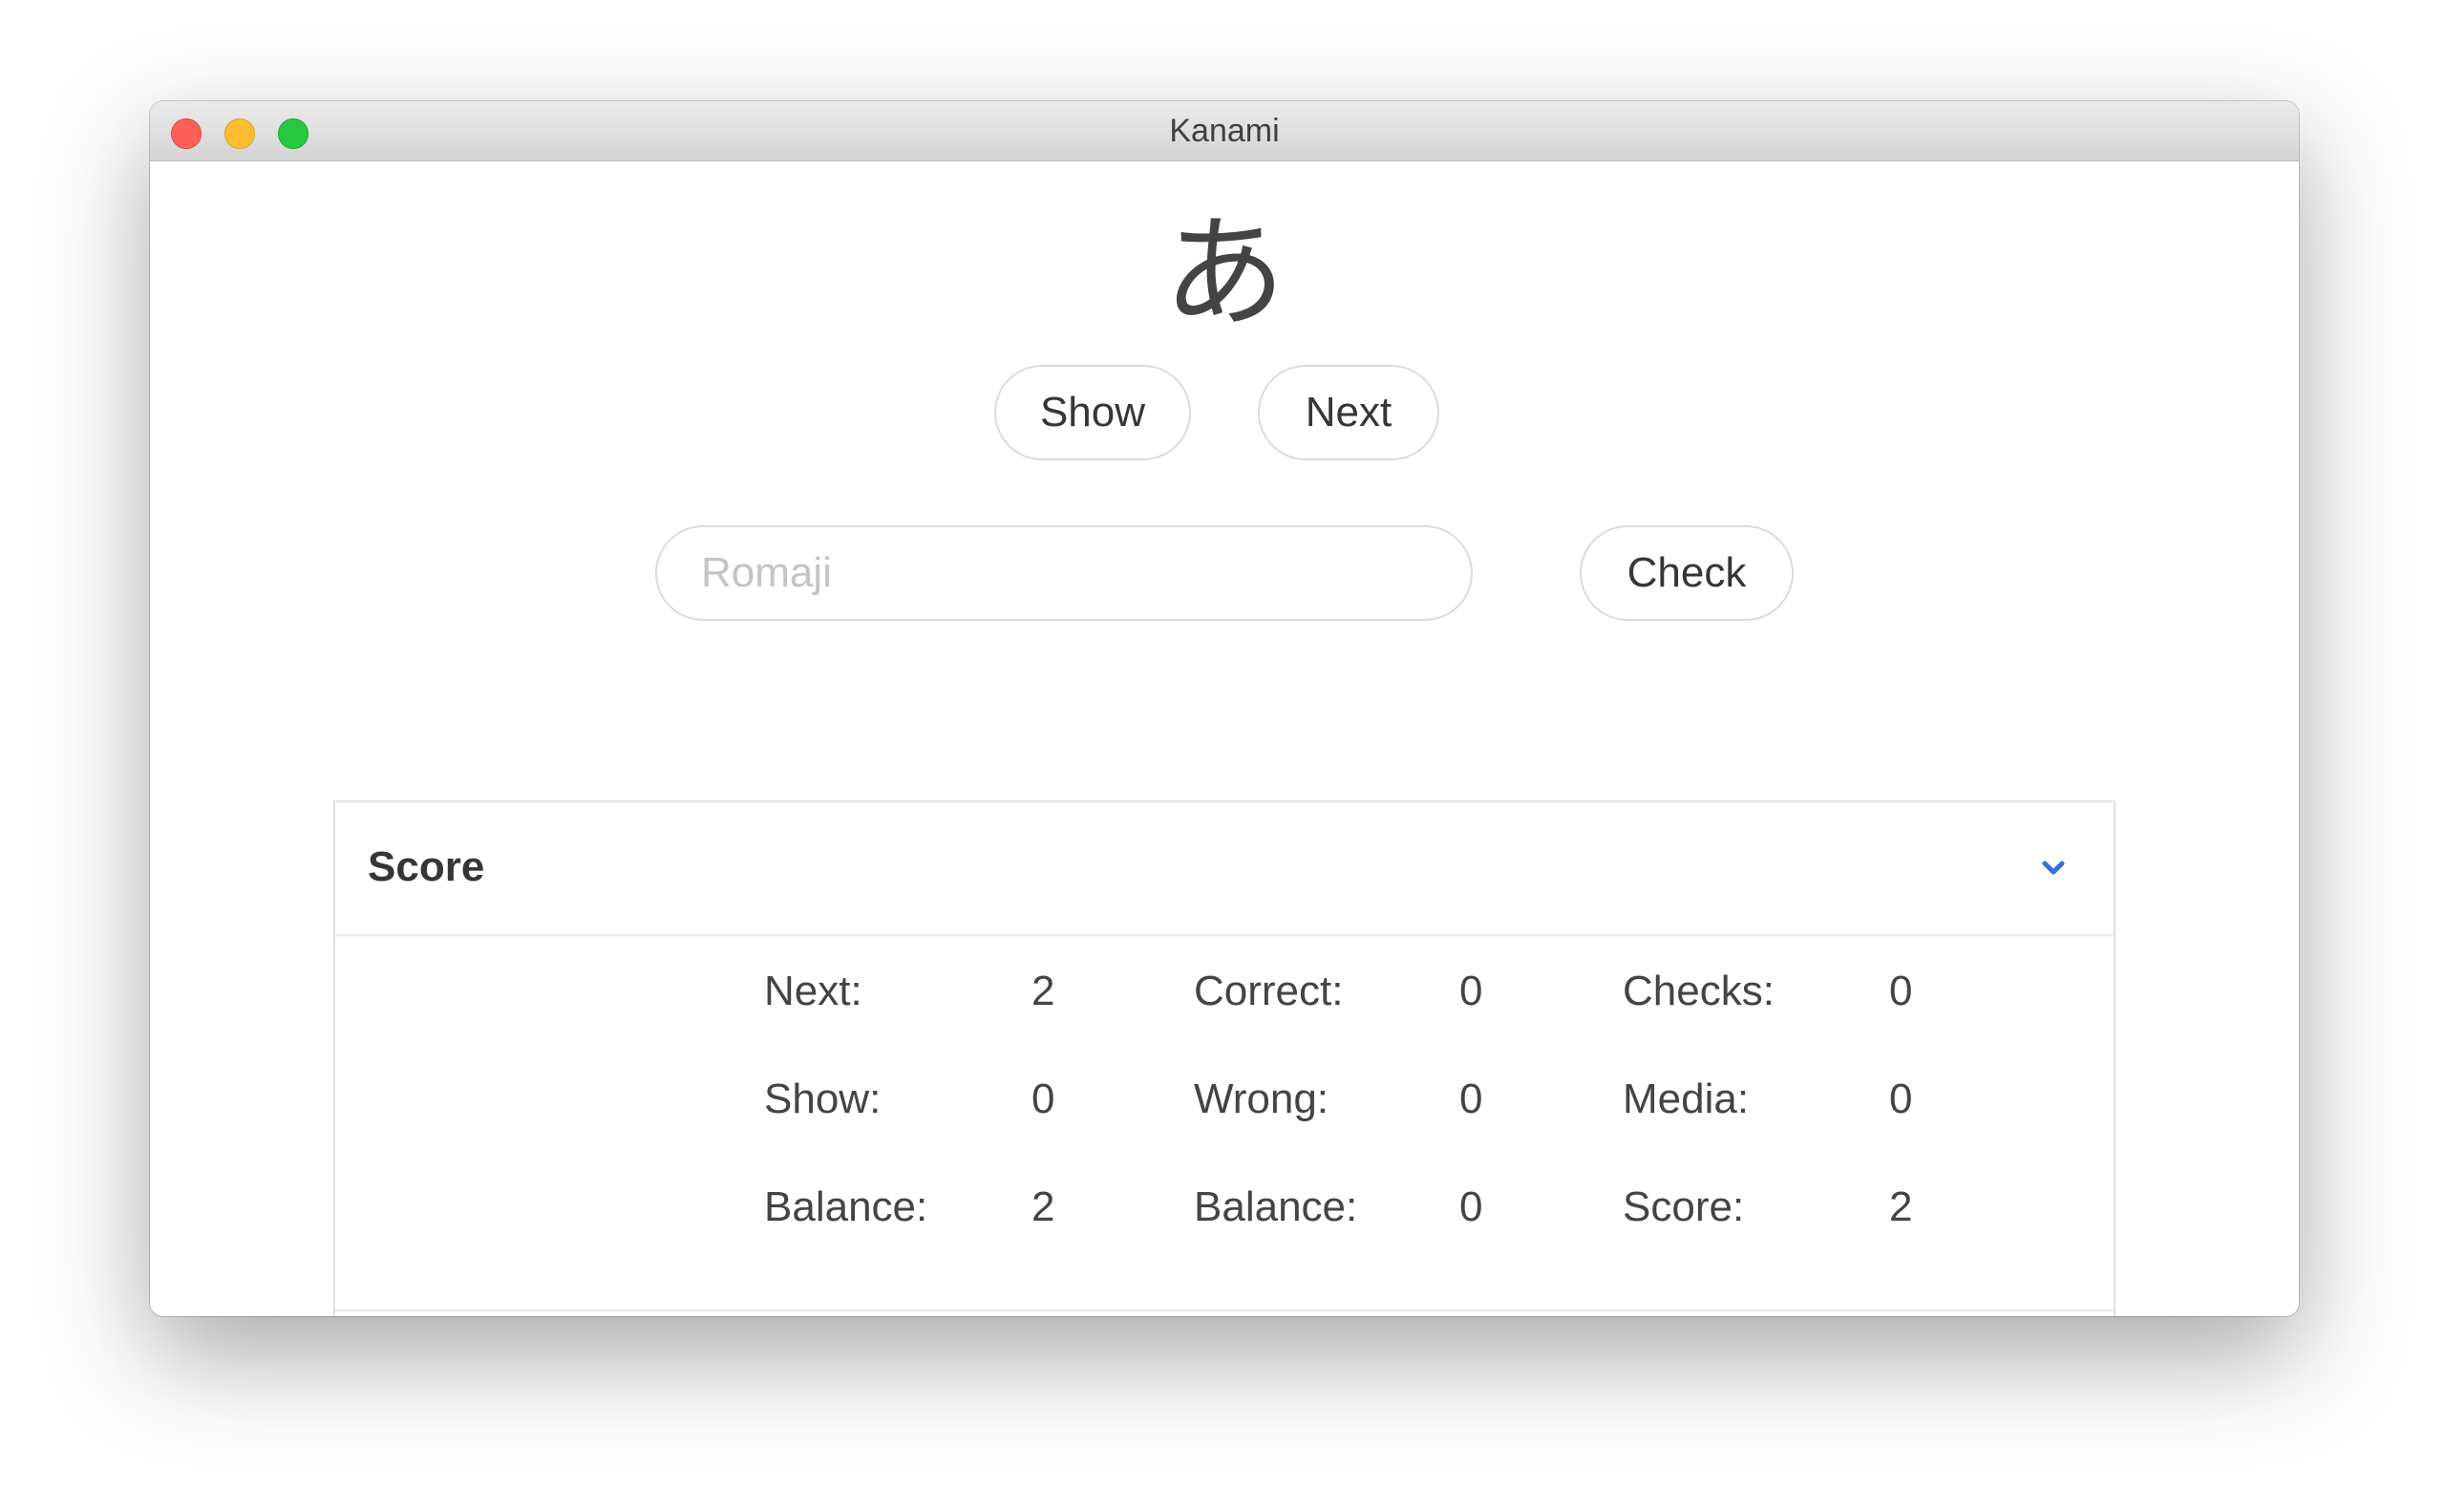 This screenshot has width=2445, height=1512. Describe the element at coordinates (1064, 573) in the screenshot. I see `romaji-input` at that location.